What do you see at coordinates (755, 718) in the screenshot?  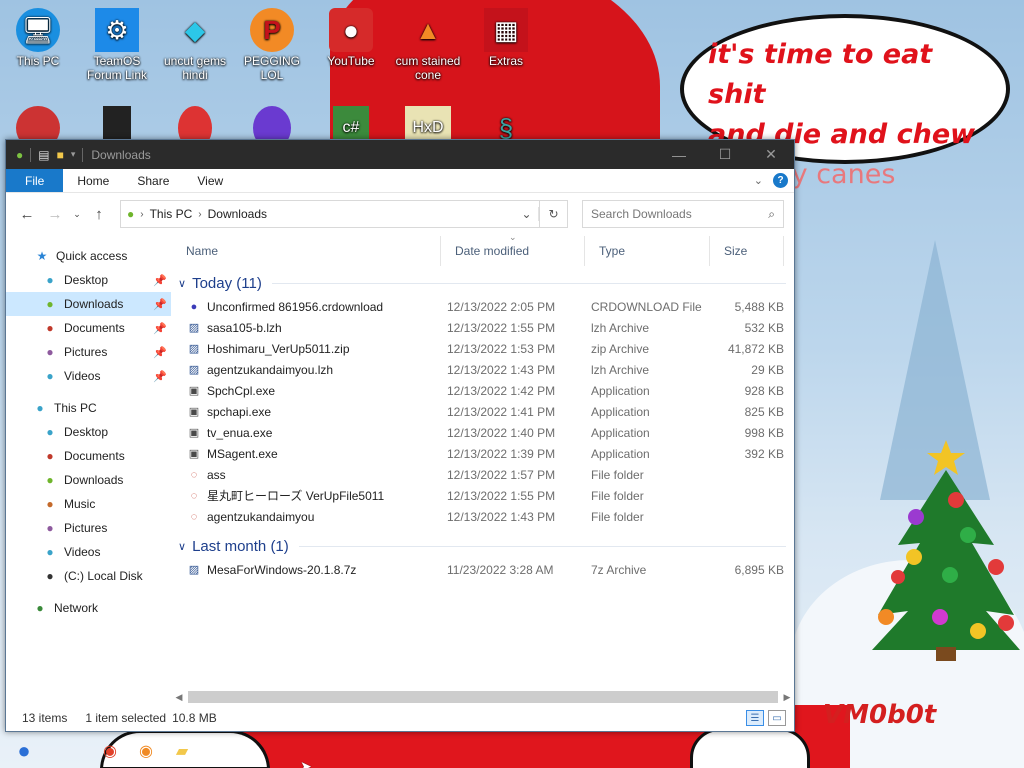 I see `details-view-icon: ☰` at bounding box center [755, 718].